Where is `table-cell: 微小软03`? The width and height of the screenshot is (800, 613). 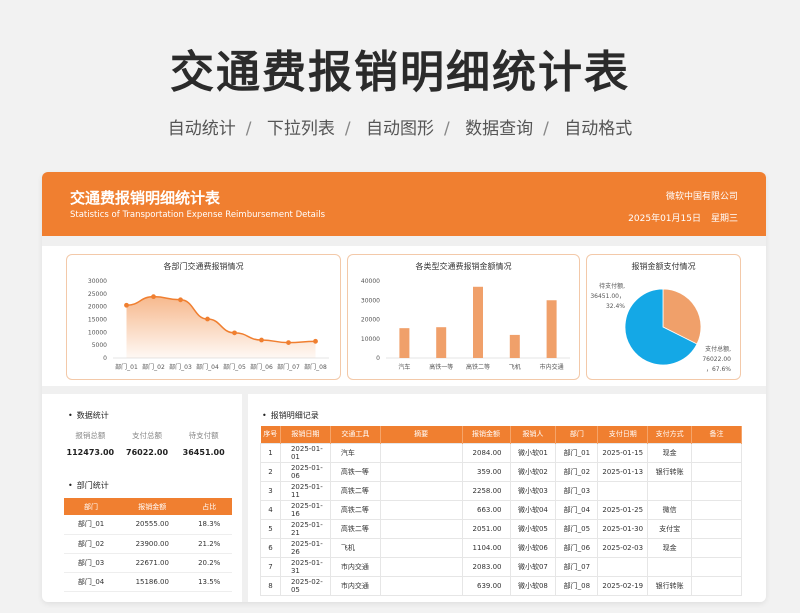
table-cell: 微小软03 is located at coordinates (533, 490).